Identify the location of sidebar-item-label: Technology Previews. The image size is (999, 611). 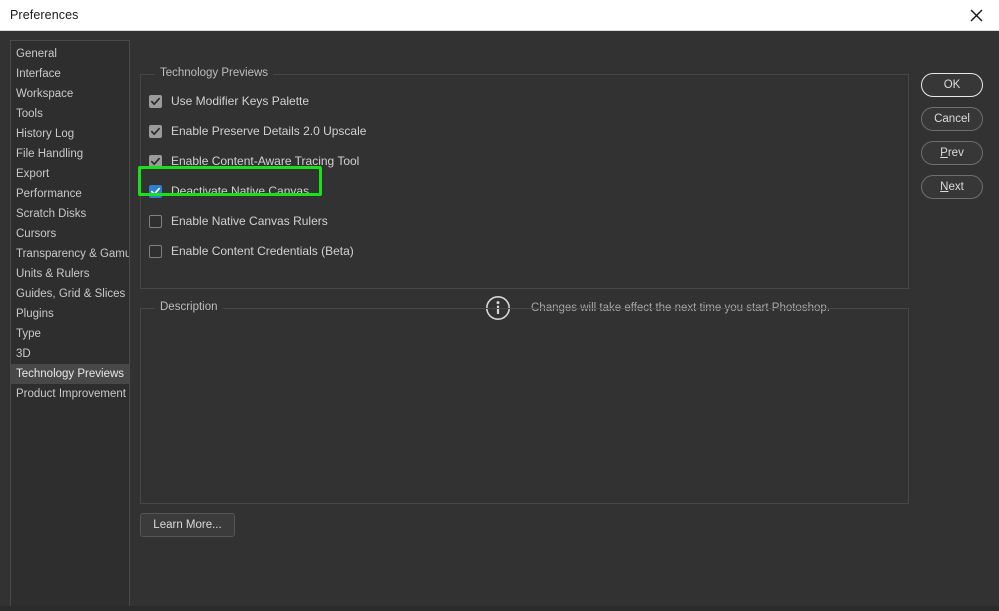
(70, 374).